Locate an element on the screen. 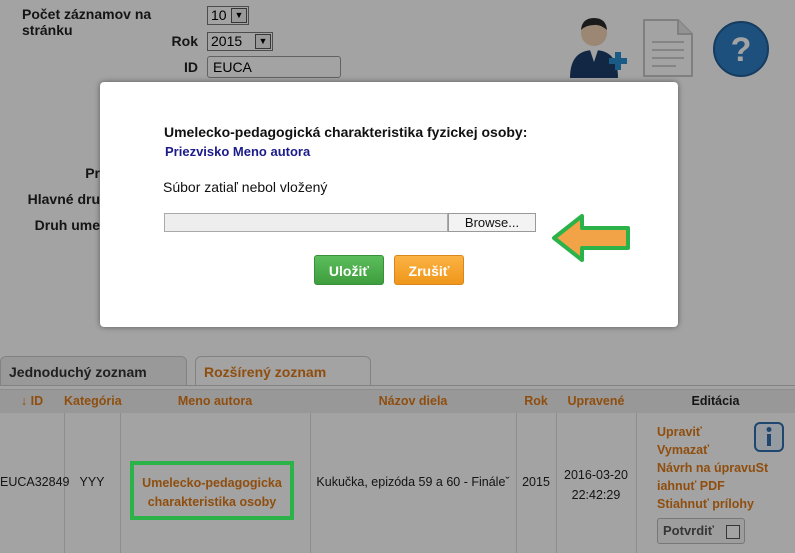  cancel-button: Zrušiť is located at coordinates (429, 270).